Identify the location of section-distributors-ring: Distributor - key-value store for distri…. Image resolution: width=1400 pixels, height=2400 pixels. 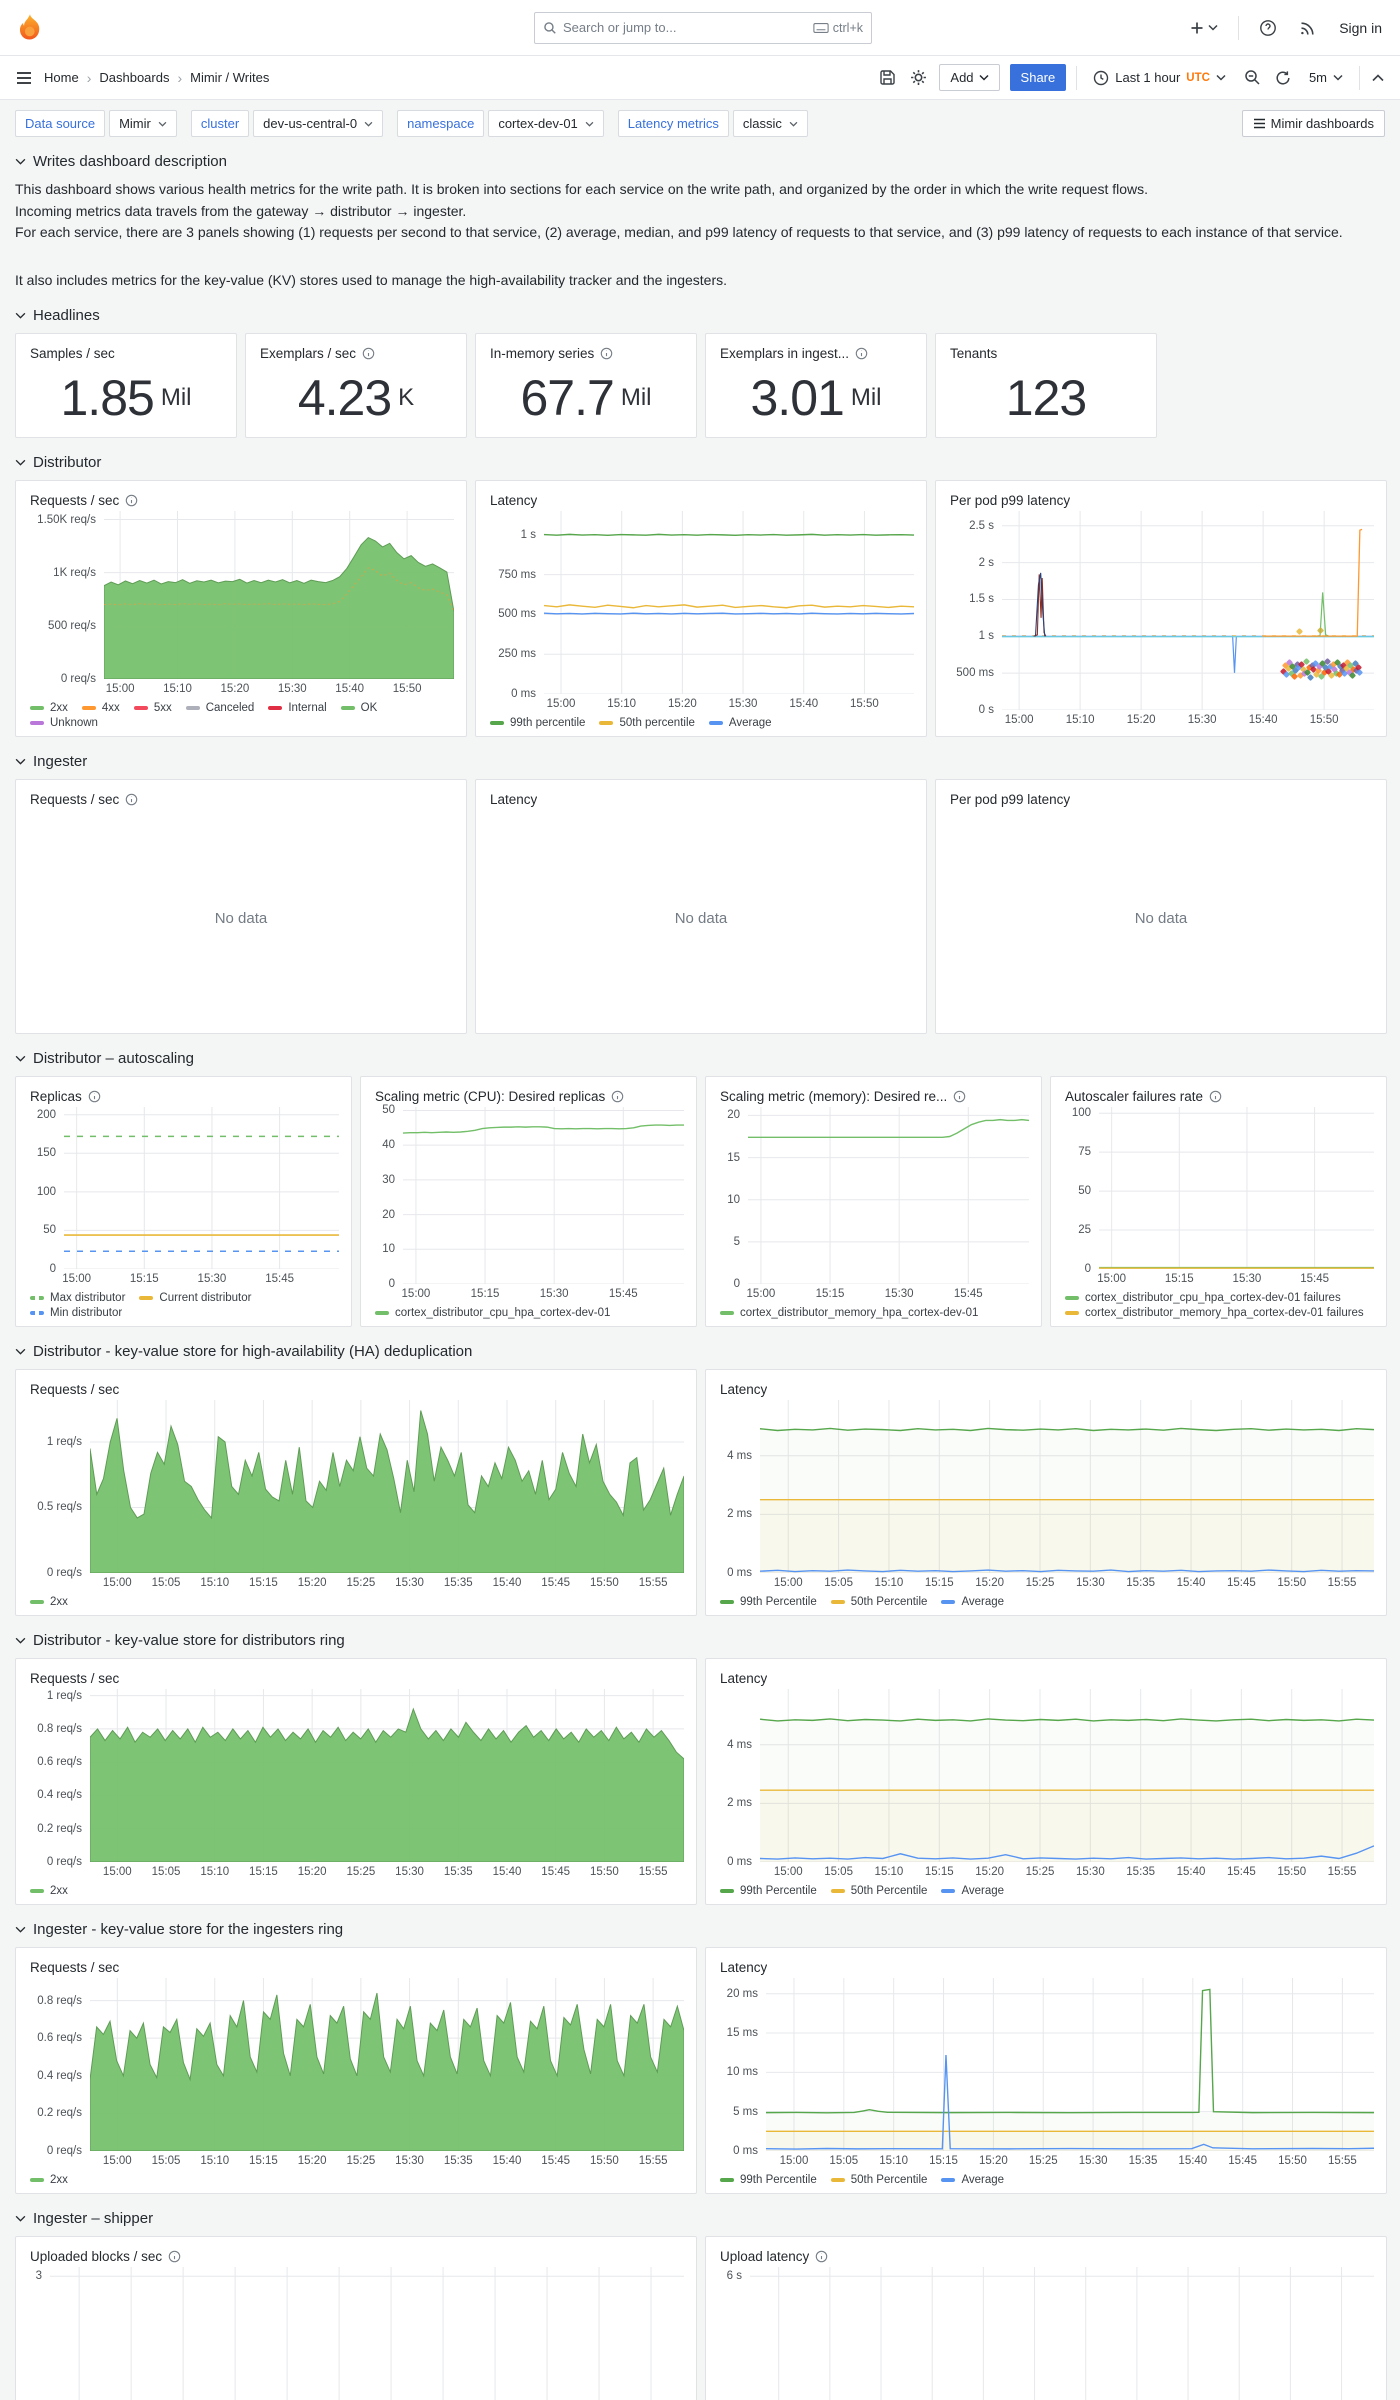
(700, 1640).